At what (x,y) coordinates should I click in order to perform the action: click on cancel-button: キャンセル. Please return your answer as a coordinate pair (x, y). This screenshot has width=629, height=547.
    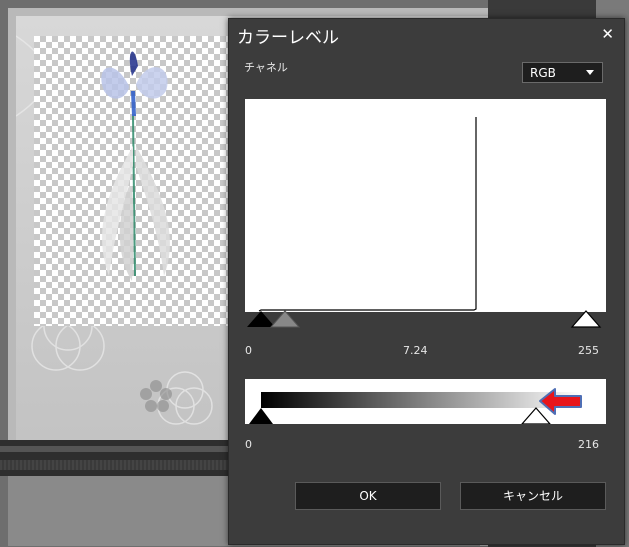
    Looking at the image, I should click on (533, 496).